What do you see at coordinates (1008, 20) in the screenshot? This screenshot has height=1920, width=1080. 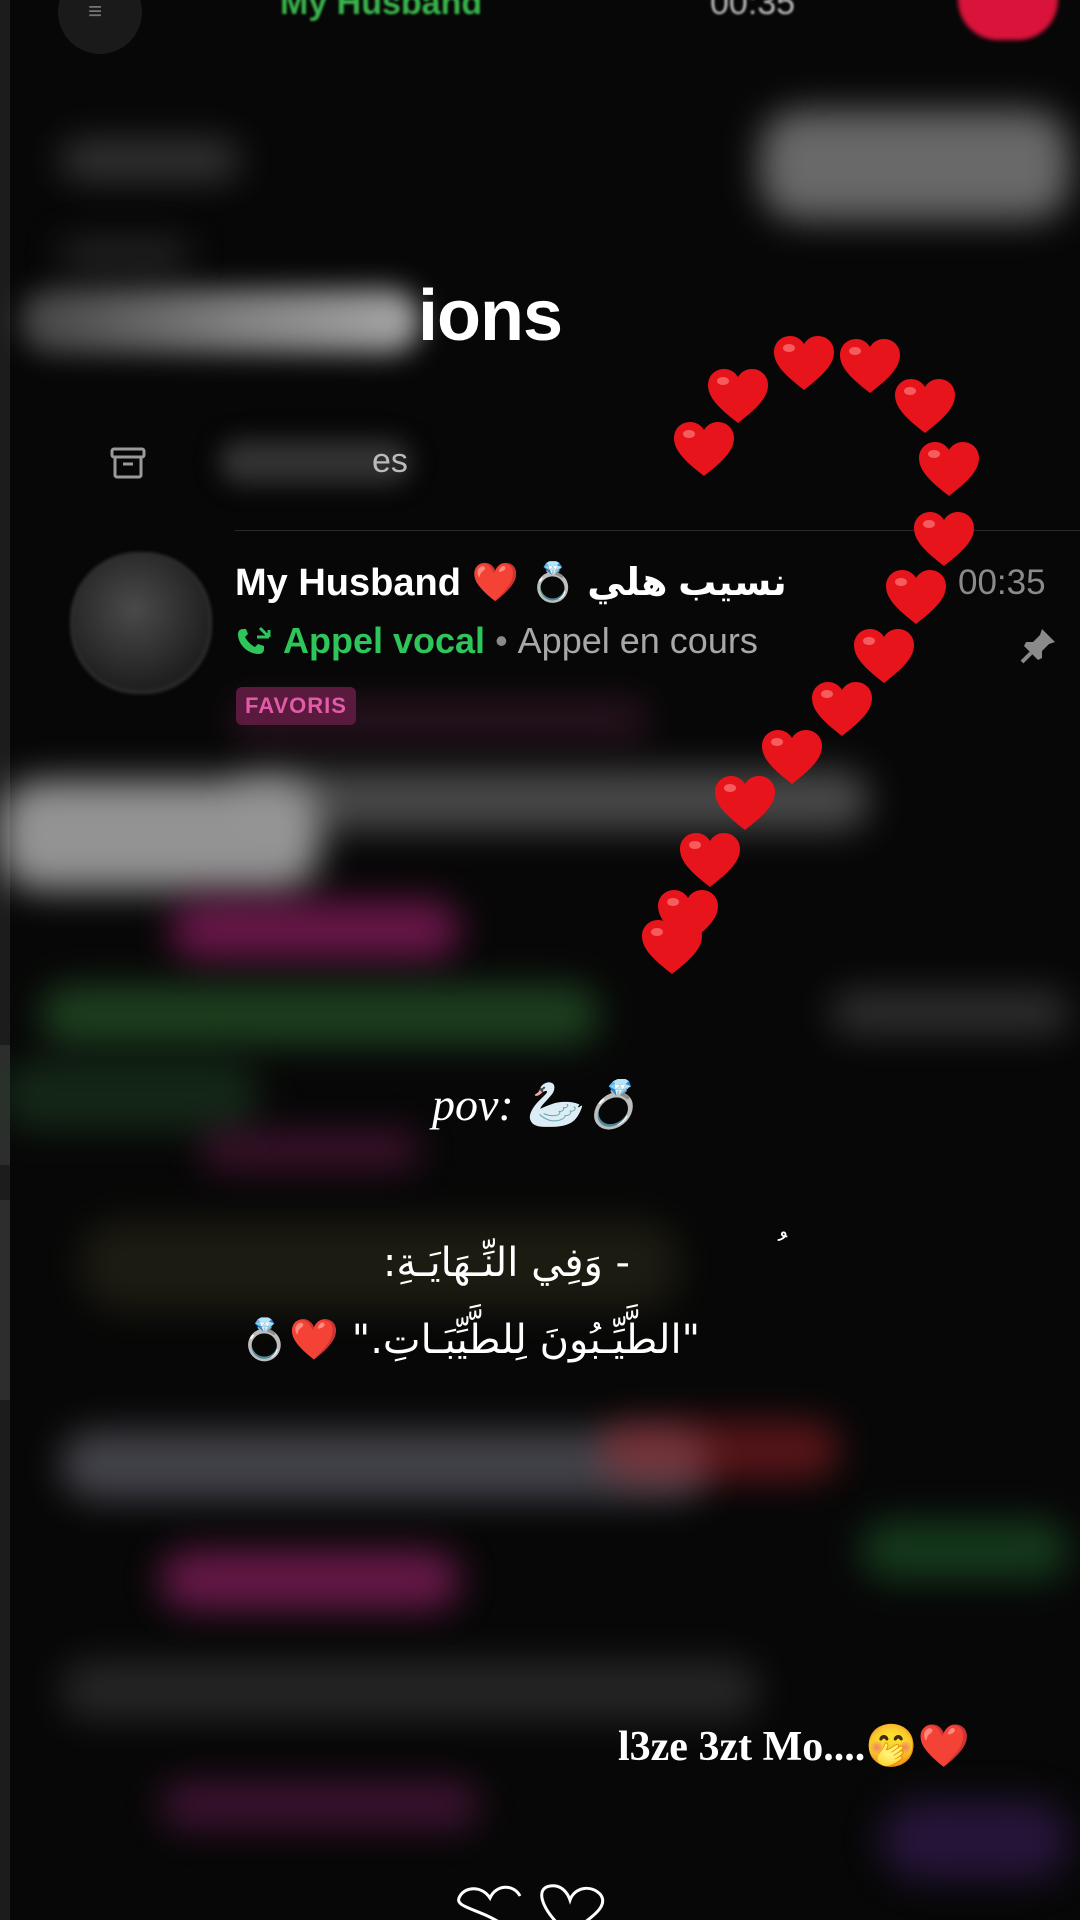 I see `end-call-button` at bounding box center [1008, 20].